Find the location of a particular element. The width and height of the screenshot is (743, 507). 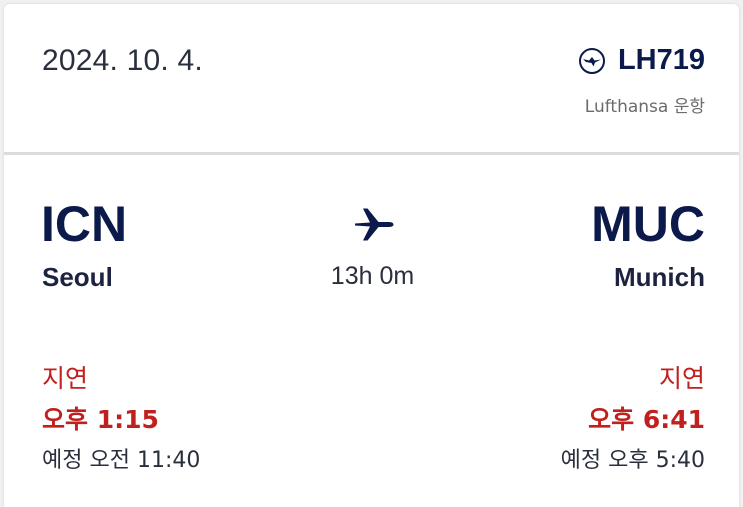

origin-airport-code: ICN is located at coordinates (84, 224).